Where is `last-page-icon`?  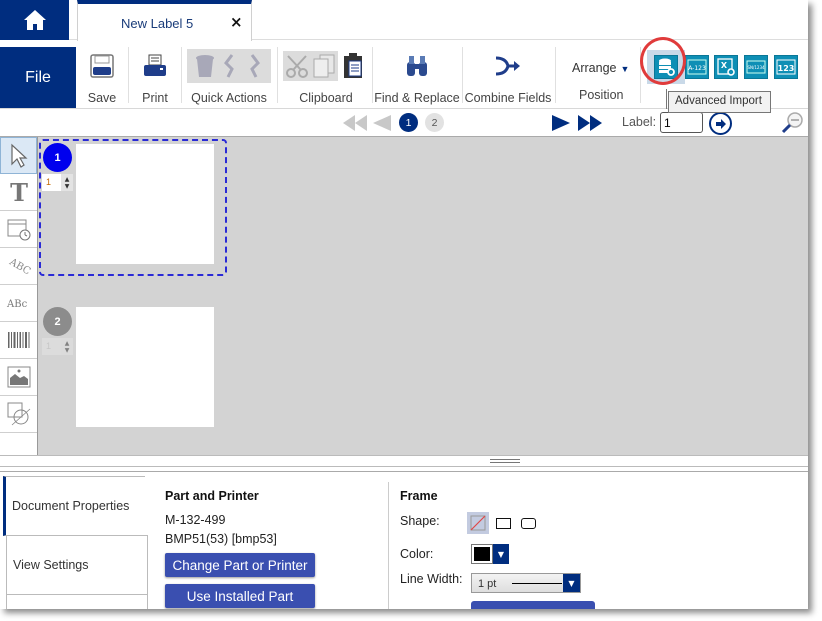 last-page-icon is located at coordinates (590, 123).